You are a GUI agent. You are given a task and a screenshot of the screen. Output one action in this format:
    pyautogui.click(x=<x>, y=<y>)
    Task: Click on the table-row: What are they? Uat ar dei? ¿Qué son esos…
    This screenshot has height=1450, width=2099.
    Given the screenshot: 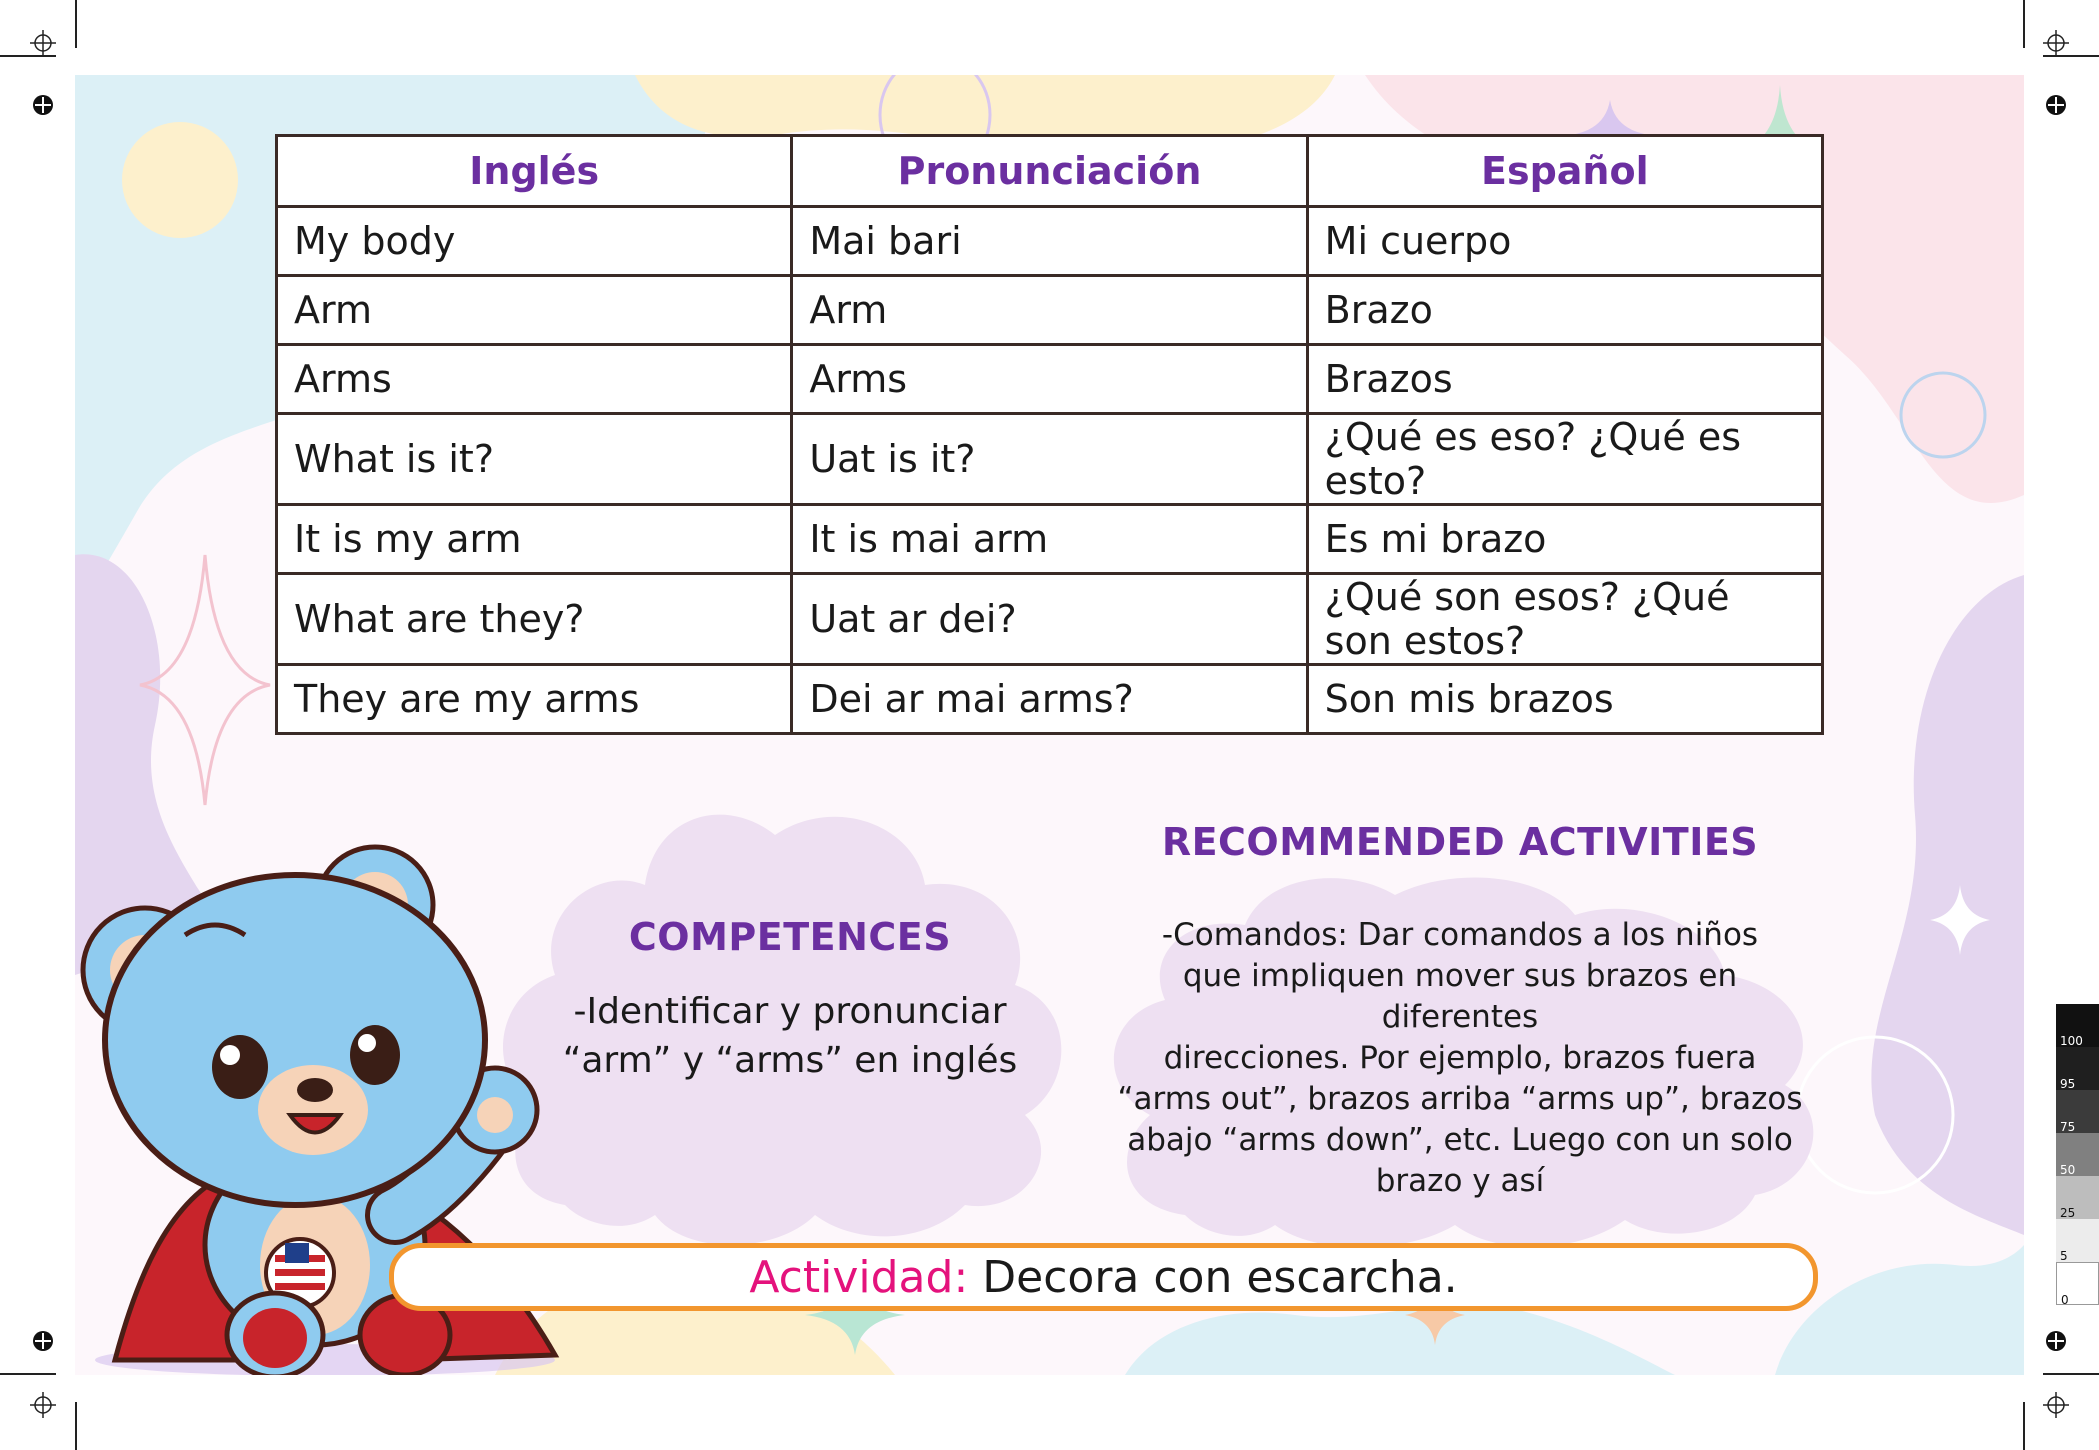 What is the action you would take?
    pyautogui.click(x=1049, y=619)
    